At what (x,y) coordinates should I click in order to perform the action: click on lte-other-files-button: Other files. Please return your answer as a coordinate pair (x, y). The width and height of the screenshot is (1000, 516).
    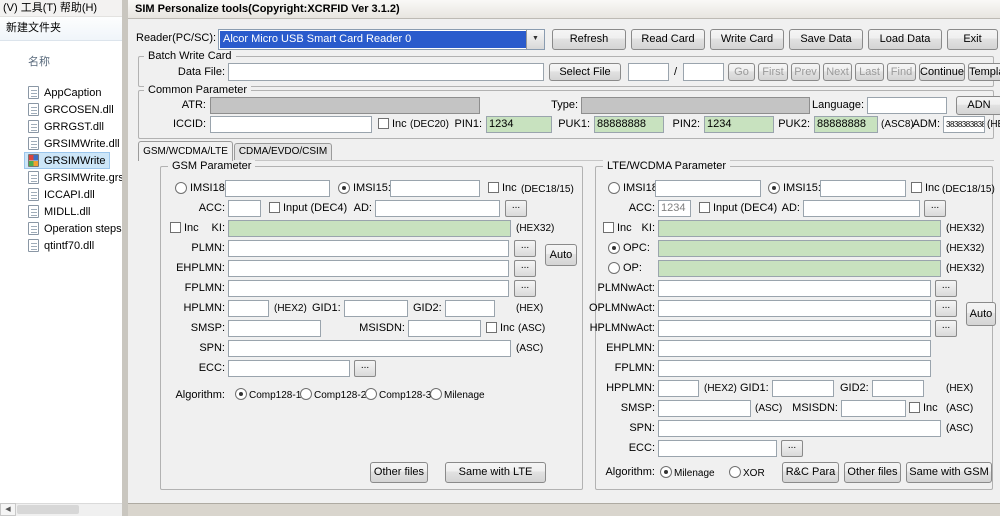
    Looking at the image, I should click on (872, 472).